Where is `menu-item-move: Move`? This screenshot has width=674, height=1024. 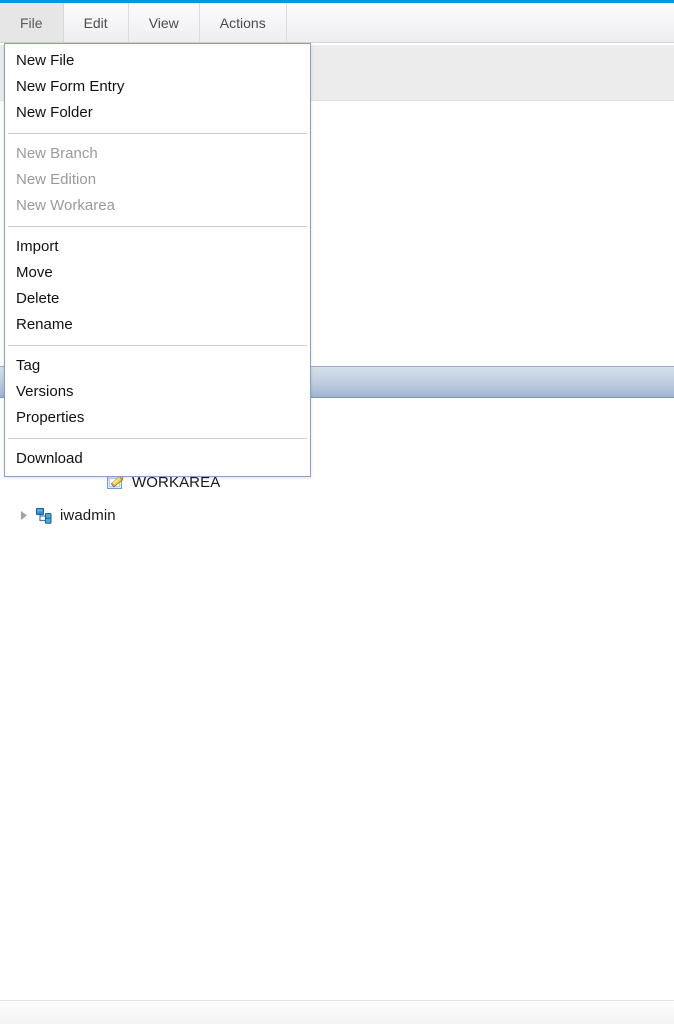
menu-item-move: Move is located at coordinates (157, 273).